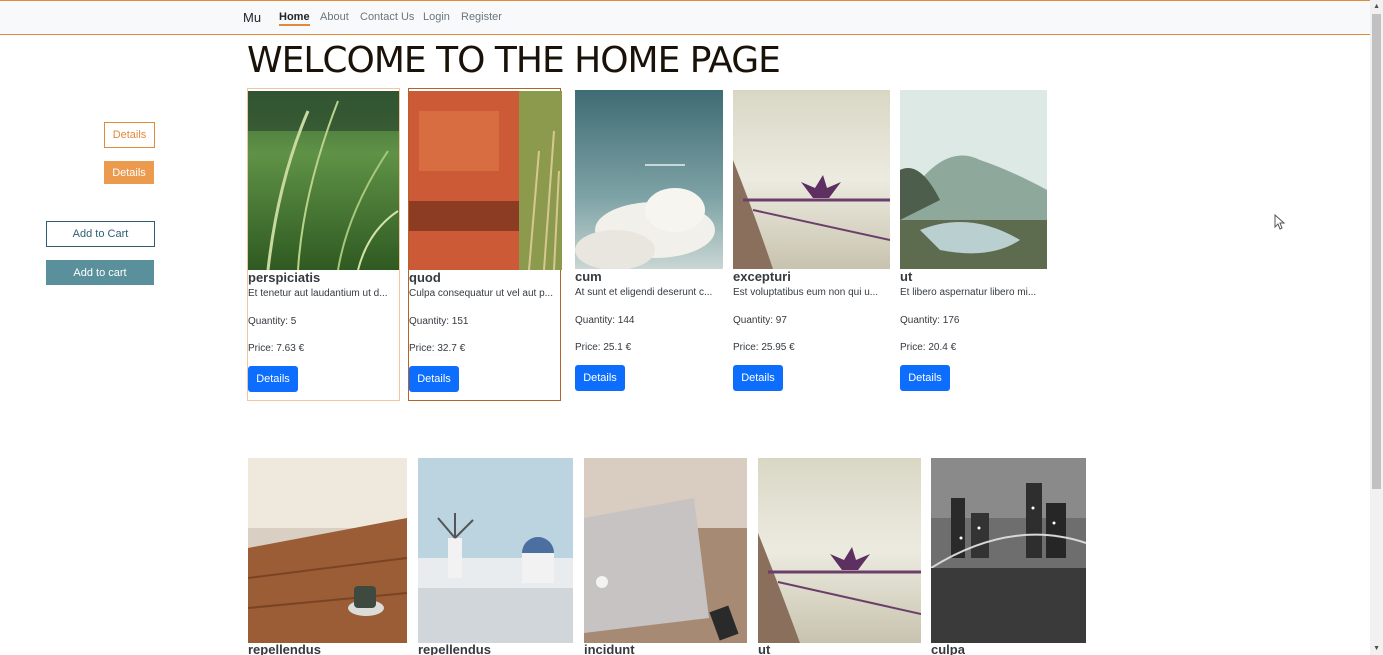 The height and width of the screenshot is (655, 1383). Describe the element at coordinates (129, 172) in the screenshot. I see `details-filled-button: Details` at that location.